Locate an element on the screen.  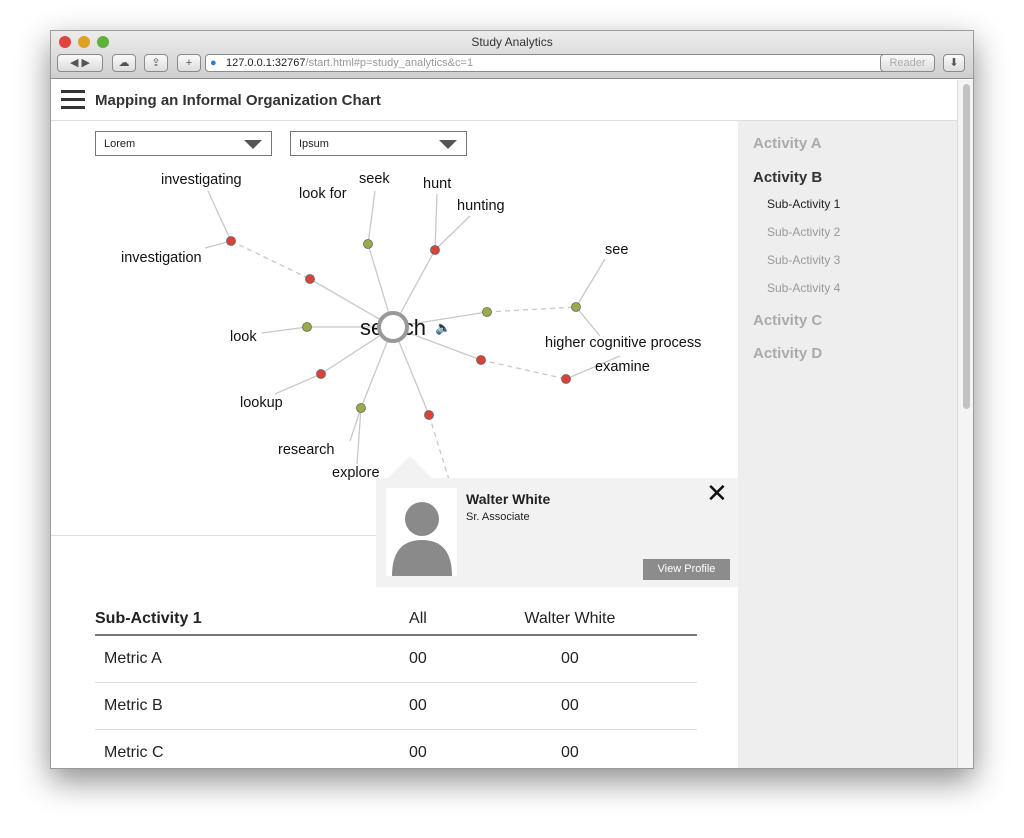
dropdown-value: Lorem is located at coordinates (120, 144).